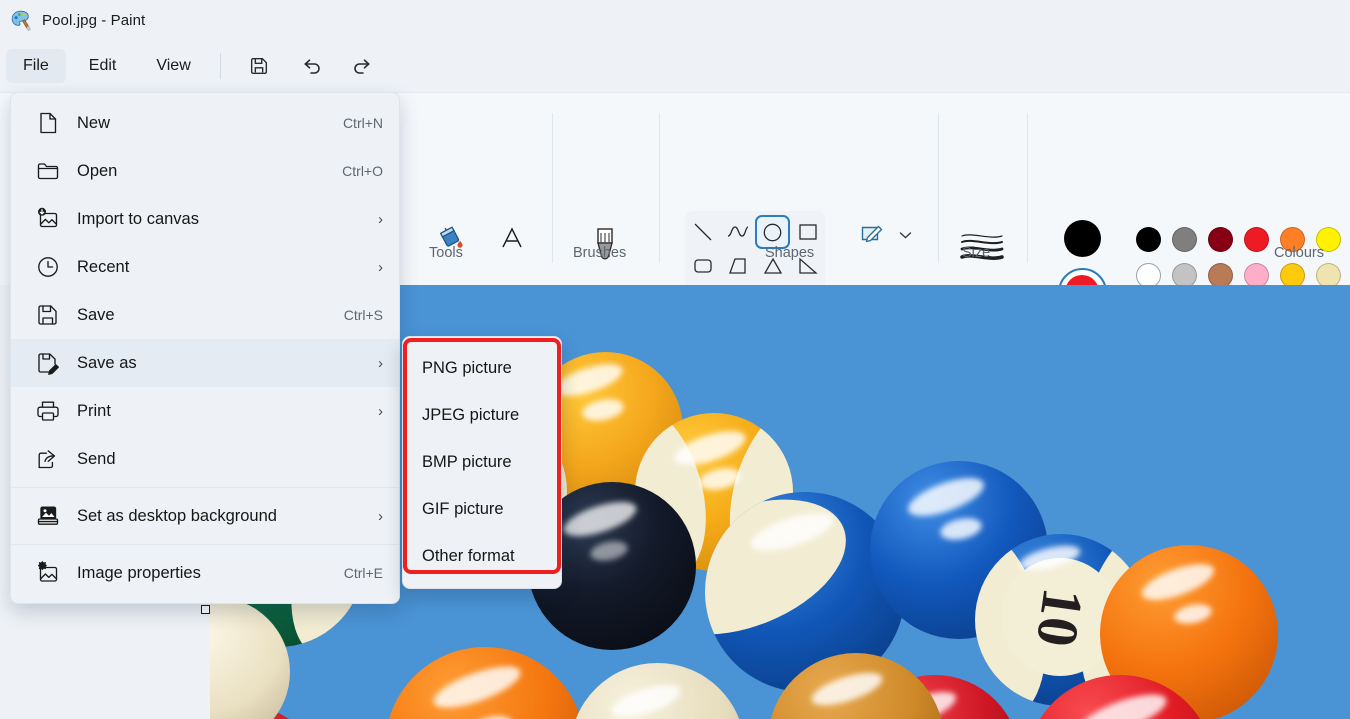  I want to click on paint-palette-icon, so click(21, 20).